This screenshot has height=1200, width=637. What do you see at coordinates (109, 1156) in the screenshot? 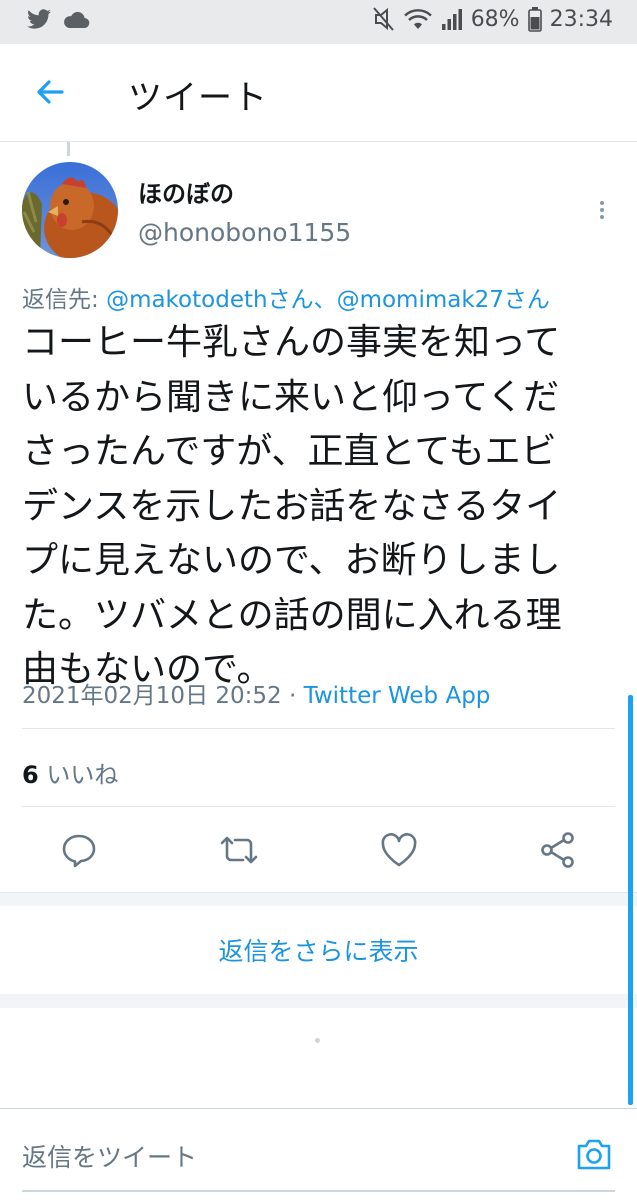
I see `reply-input: 返信をツイート` at bounding box center [109, 1156].